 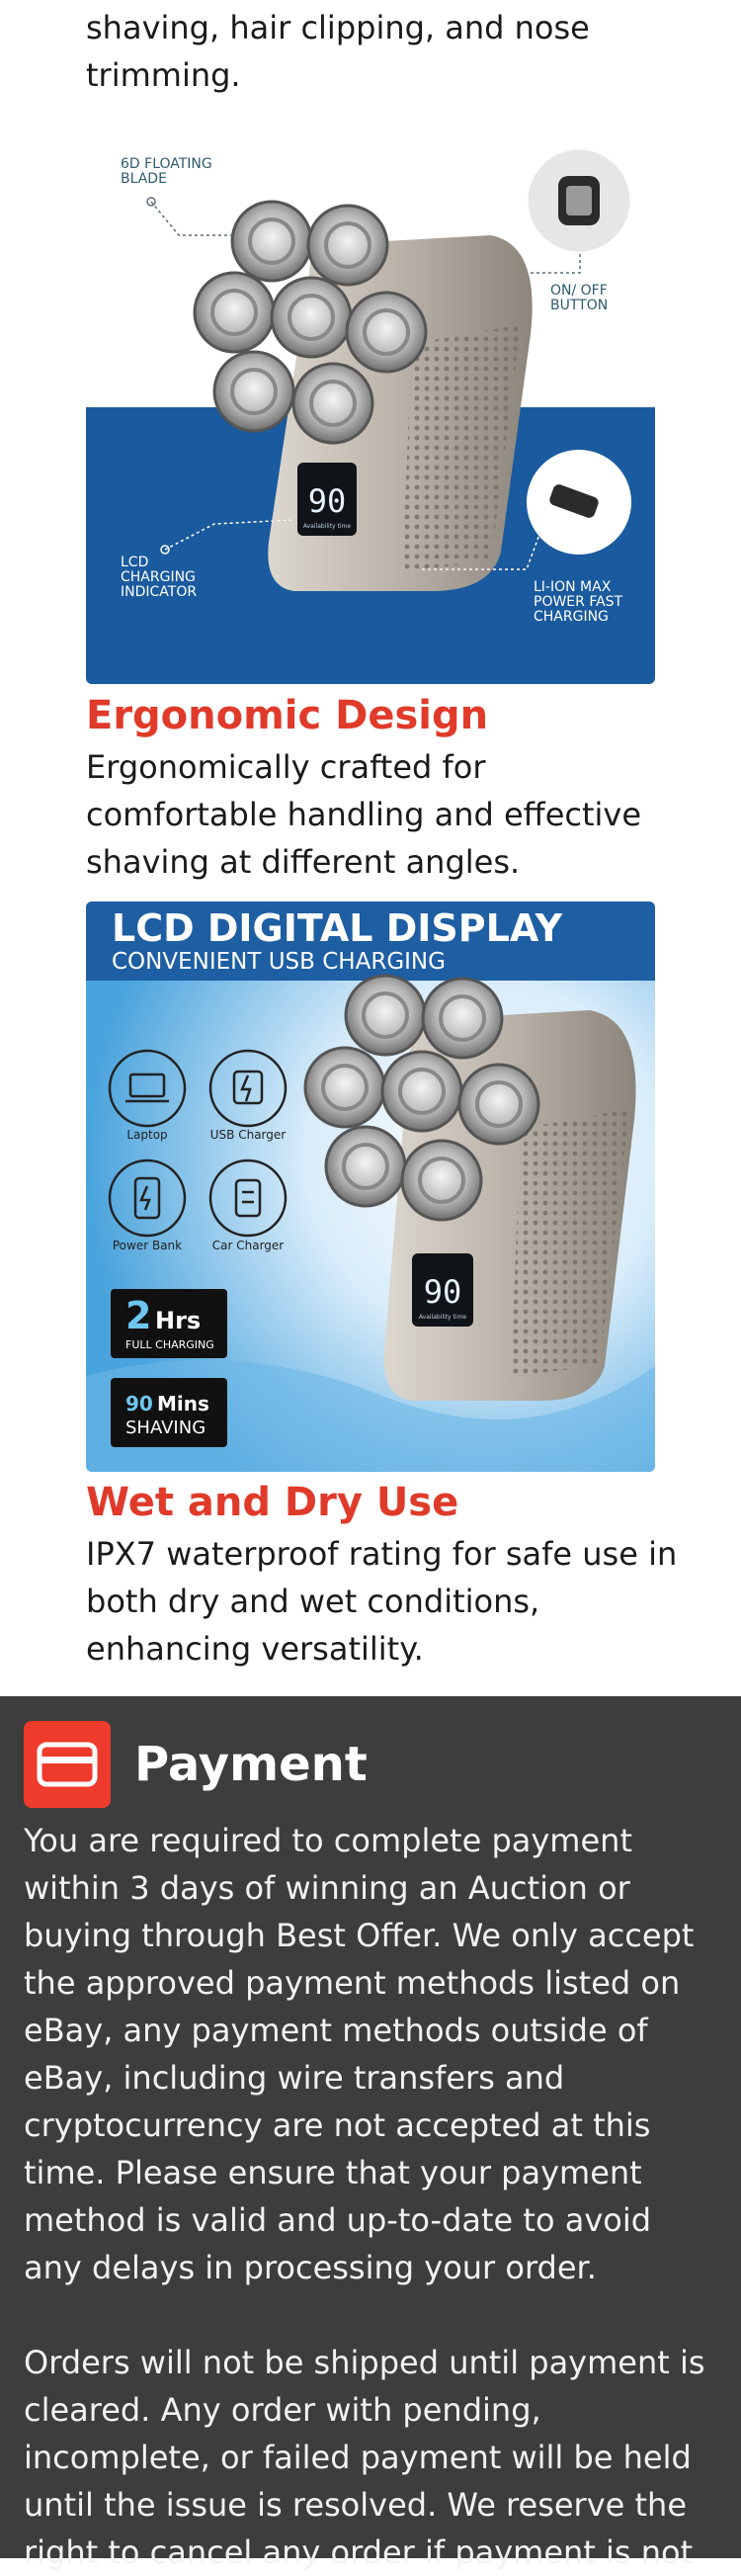 What do you see at coordinates (169, 1344) in the screenshot?
I see `badge1-label: FULL CHARGING` at bounding box center [169, 1344].